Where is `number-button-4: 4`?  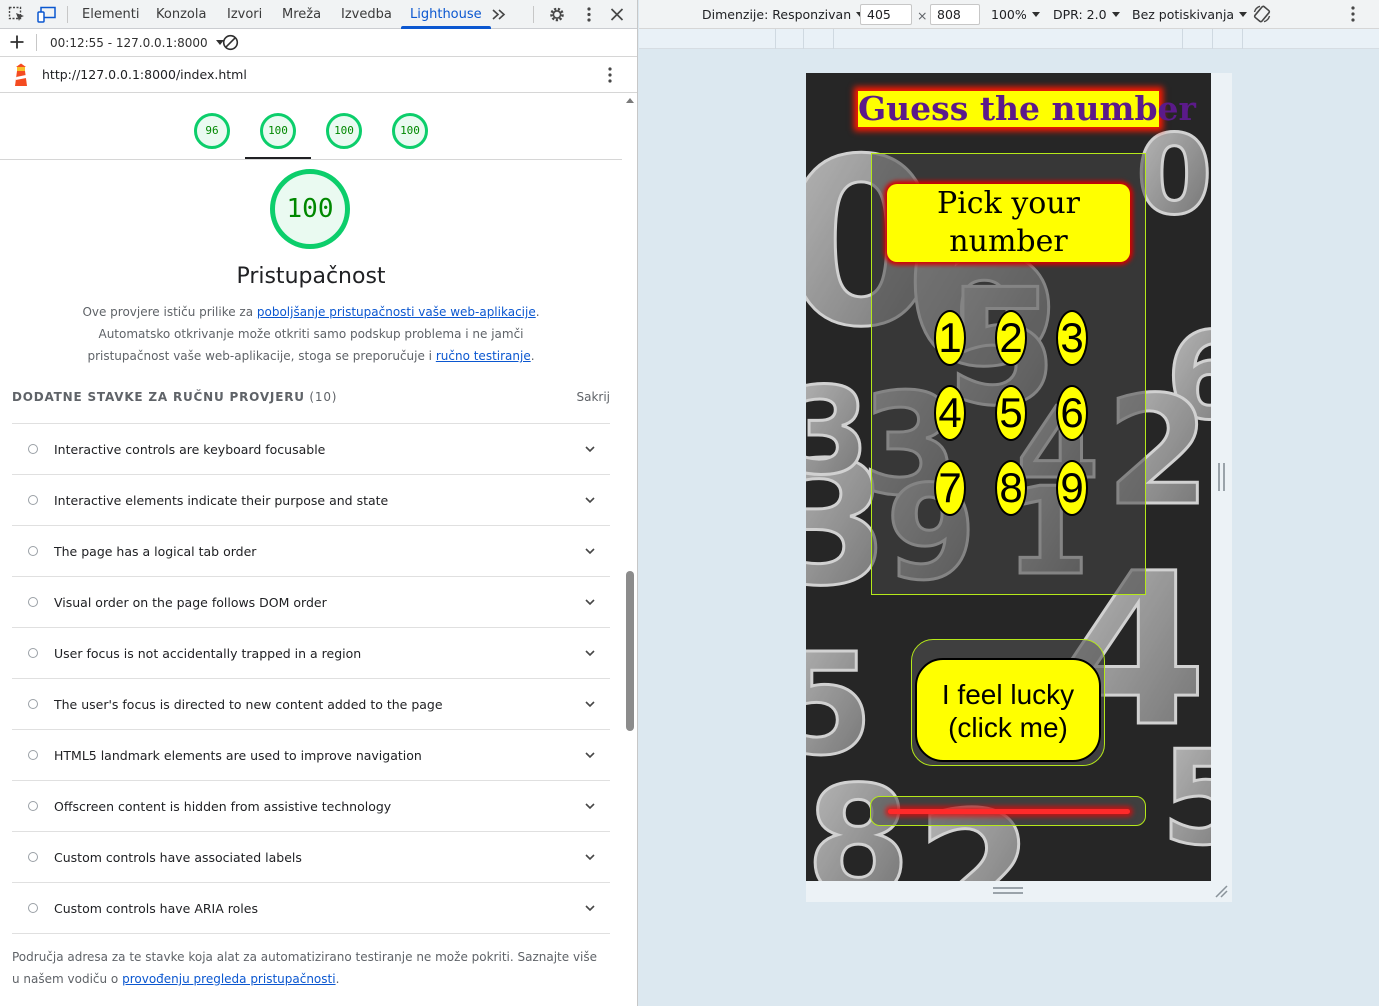 number-button-4: 4 is located at coordinates (950, 413).